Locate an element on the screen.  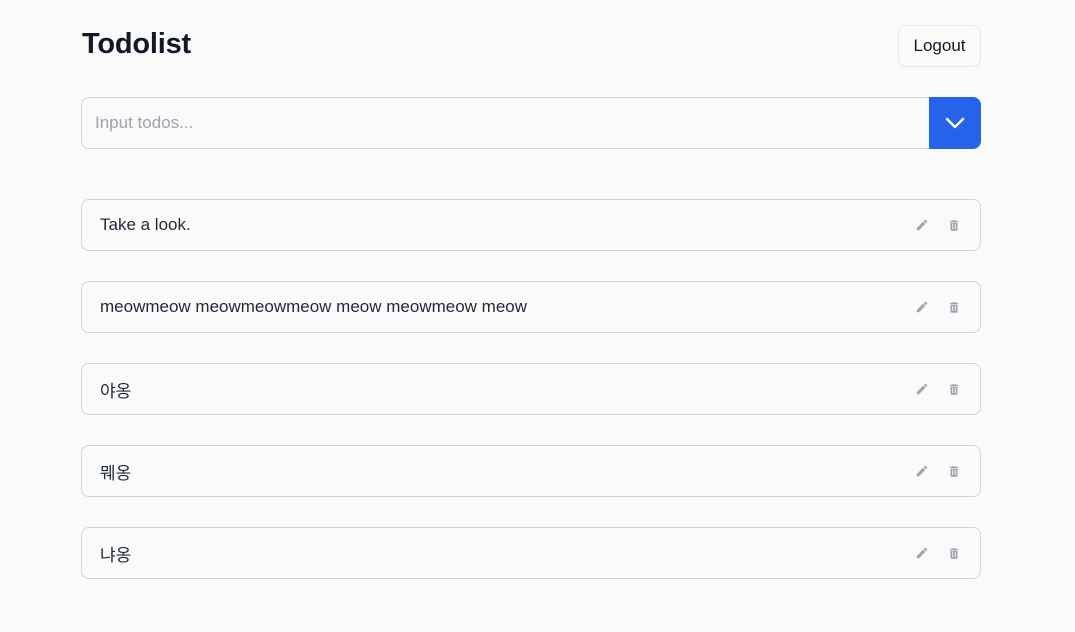
todo-item: 야옹 is located at coordinates (531, 389).